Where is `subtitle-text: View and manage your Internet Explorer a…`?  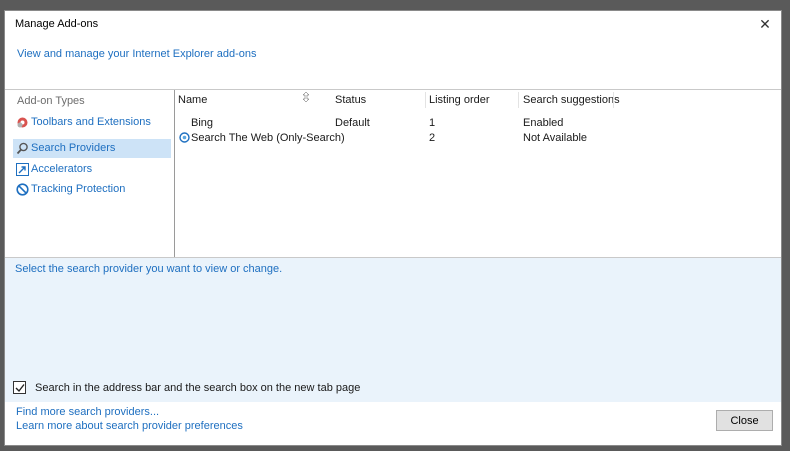
subtitle-text: View and manage your Internet Explorer a… is located at coordinates (137, 54).